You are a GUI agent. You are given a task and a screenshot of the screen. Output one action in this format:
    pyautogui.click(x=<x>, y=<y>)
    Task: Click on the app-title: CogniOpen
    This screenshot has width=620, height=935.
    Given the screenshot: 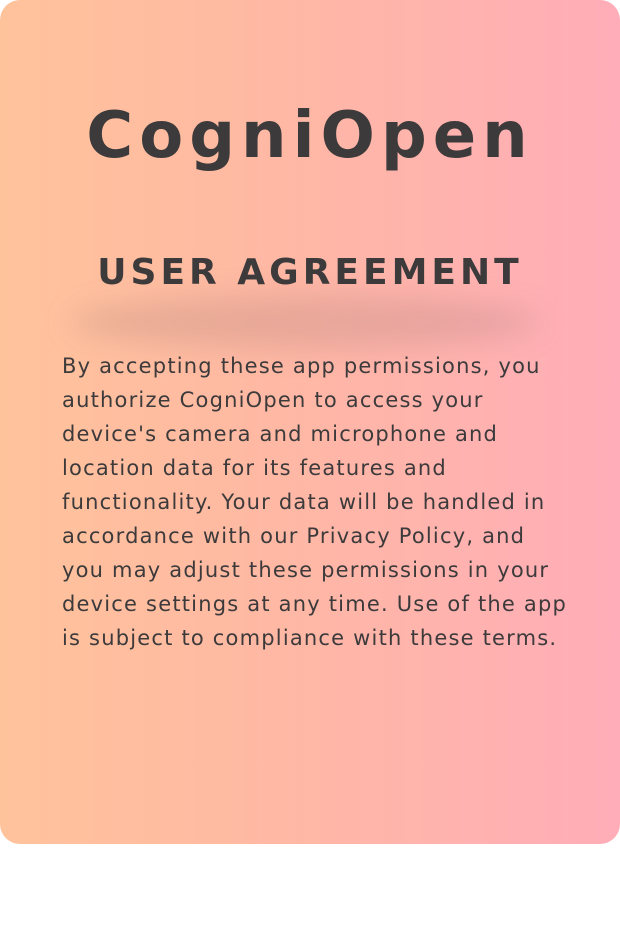 What is the action you would take?
    pyautogui.click(x=310, y=136)
    